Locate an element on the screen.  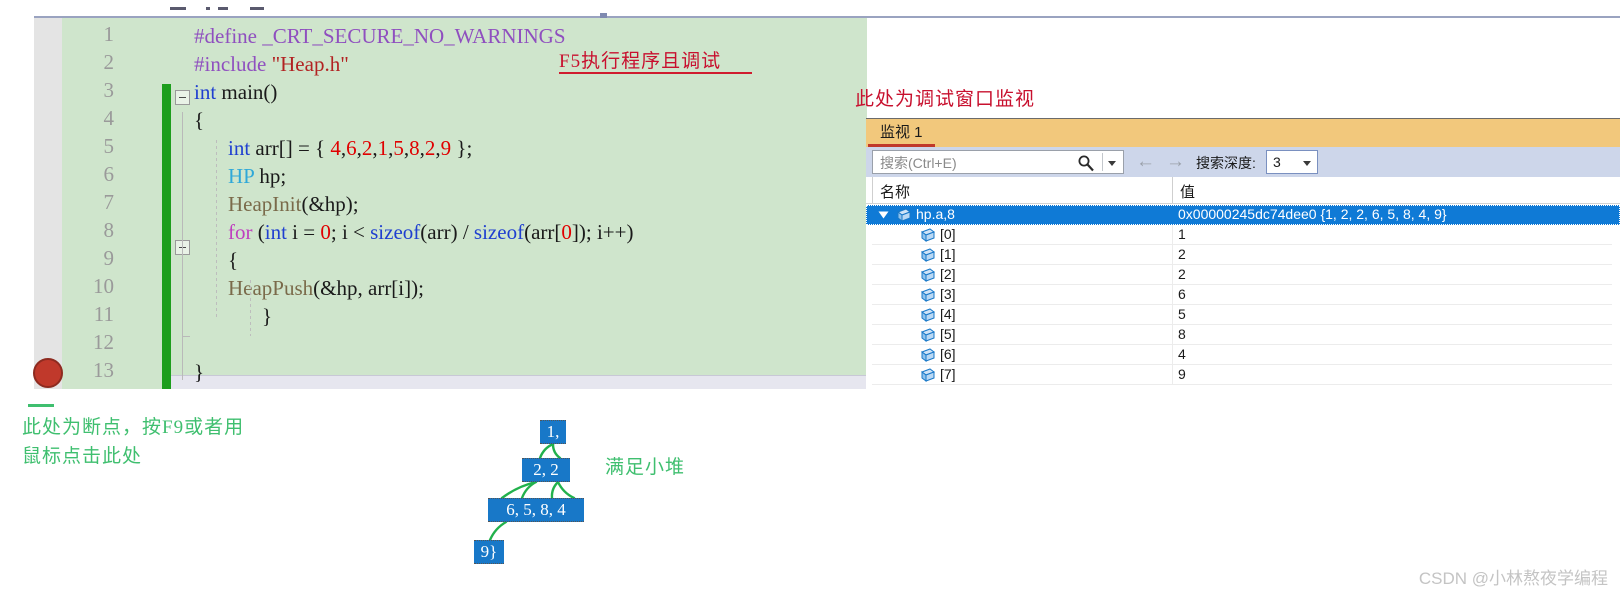
code-token: (&hp, arr[i]); is located at coordinates (368, 288).